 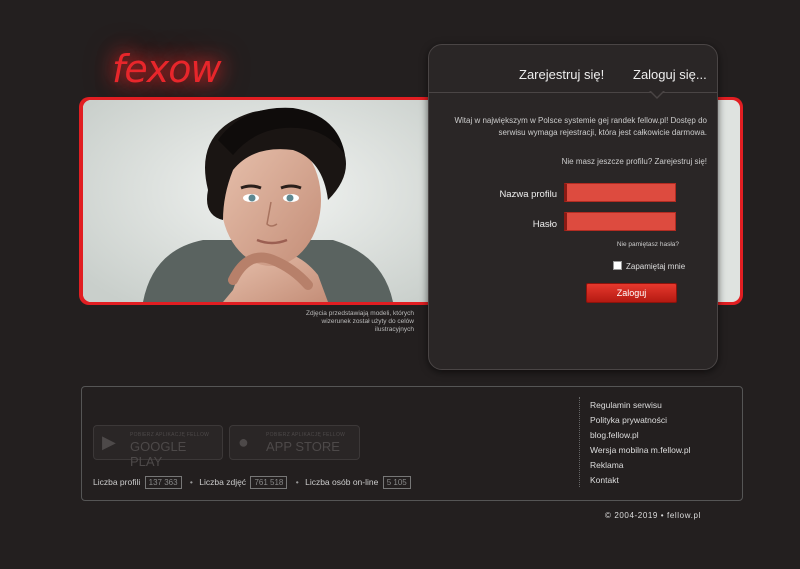 I want to click on footer-divider, so click(x=579, y=442).